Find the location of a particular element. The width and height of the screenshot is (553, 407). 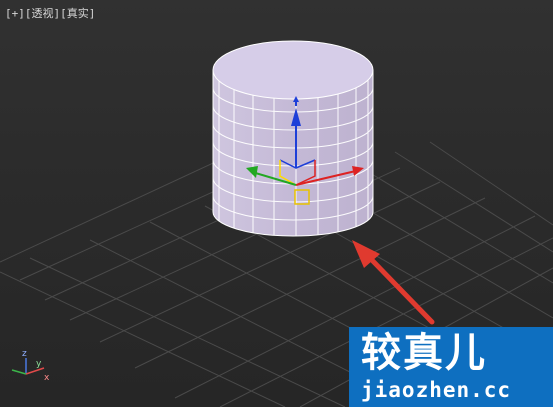

axis-z-label: z is located at coordinates (24, 354).